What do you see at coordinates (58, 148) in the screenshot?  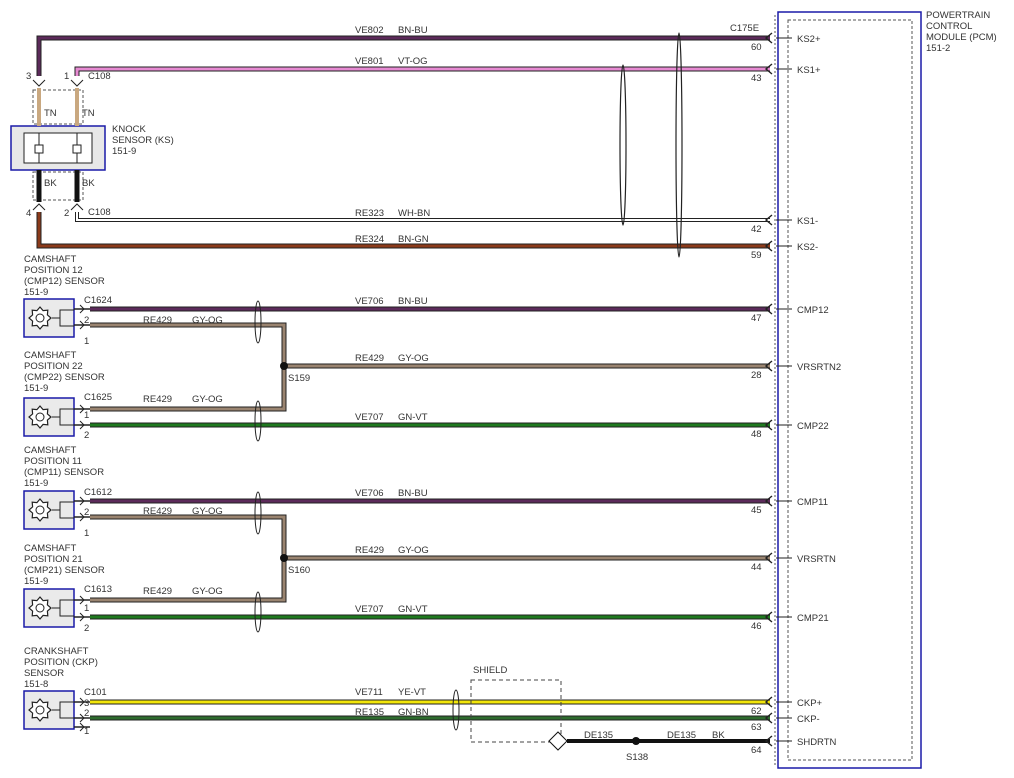 I see `knock-sensor-body` at bounding box center [58, 148].